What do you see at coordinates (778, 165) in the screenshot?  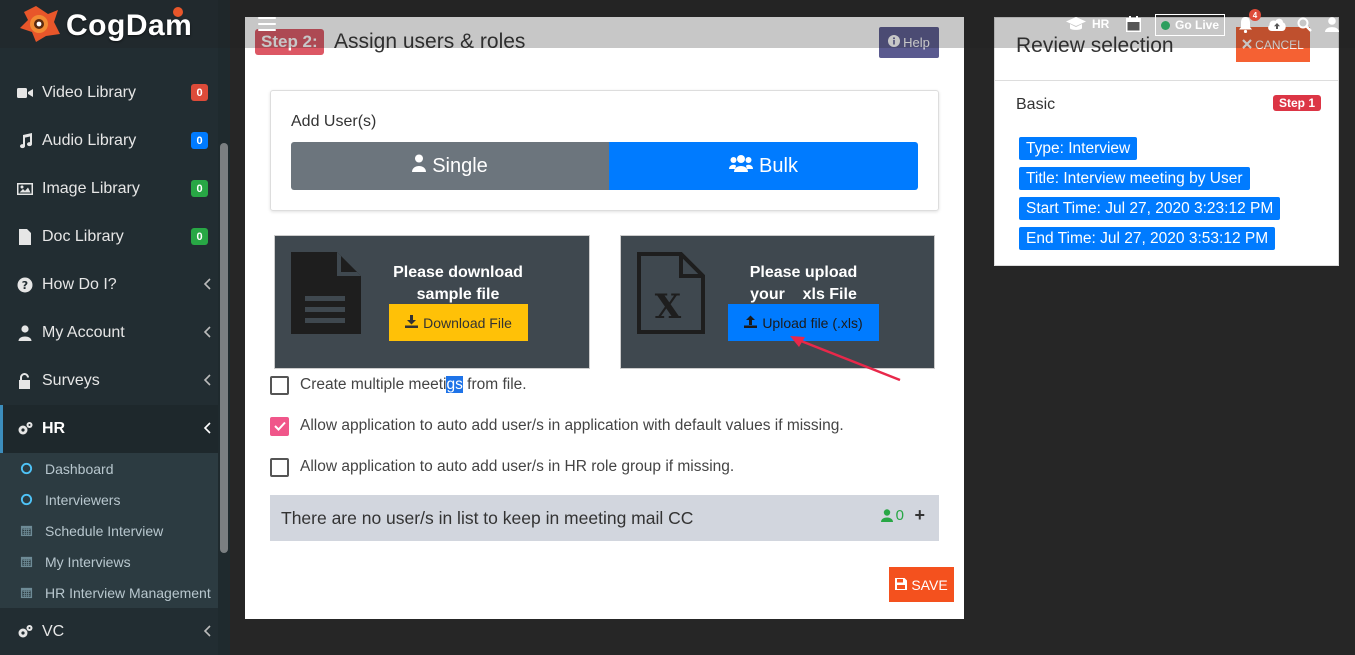 I see `bulk-label: Bulk` at bounding box center [778, 165].